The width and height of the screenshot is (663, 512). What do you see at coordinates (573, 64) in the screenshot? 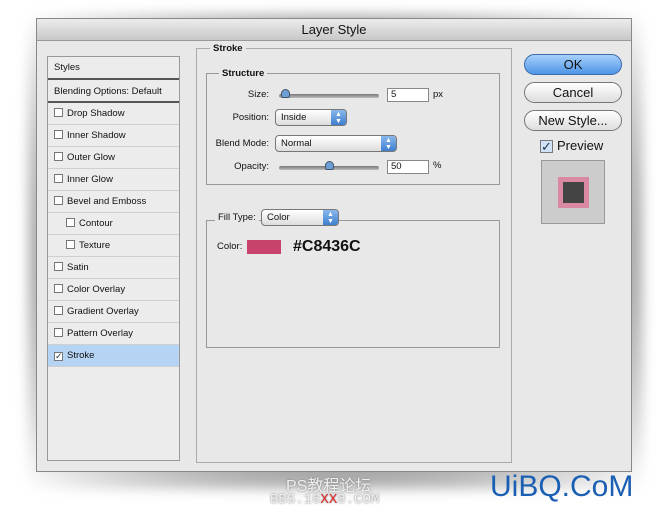
I see `ok-button: OK` at bounding box center [573, 64].